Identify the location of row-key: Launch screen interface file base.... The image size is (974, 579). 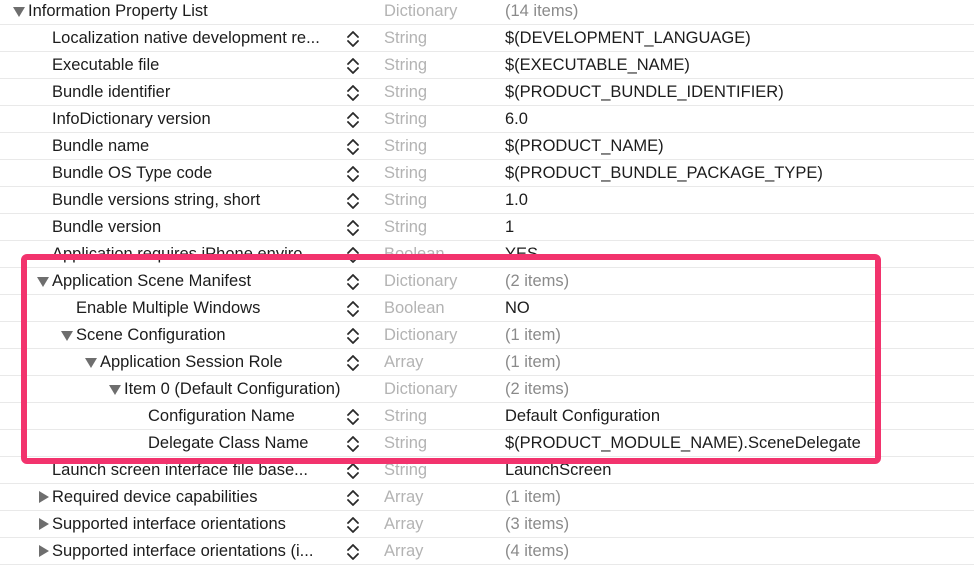
(188, 470).